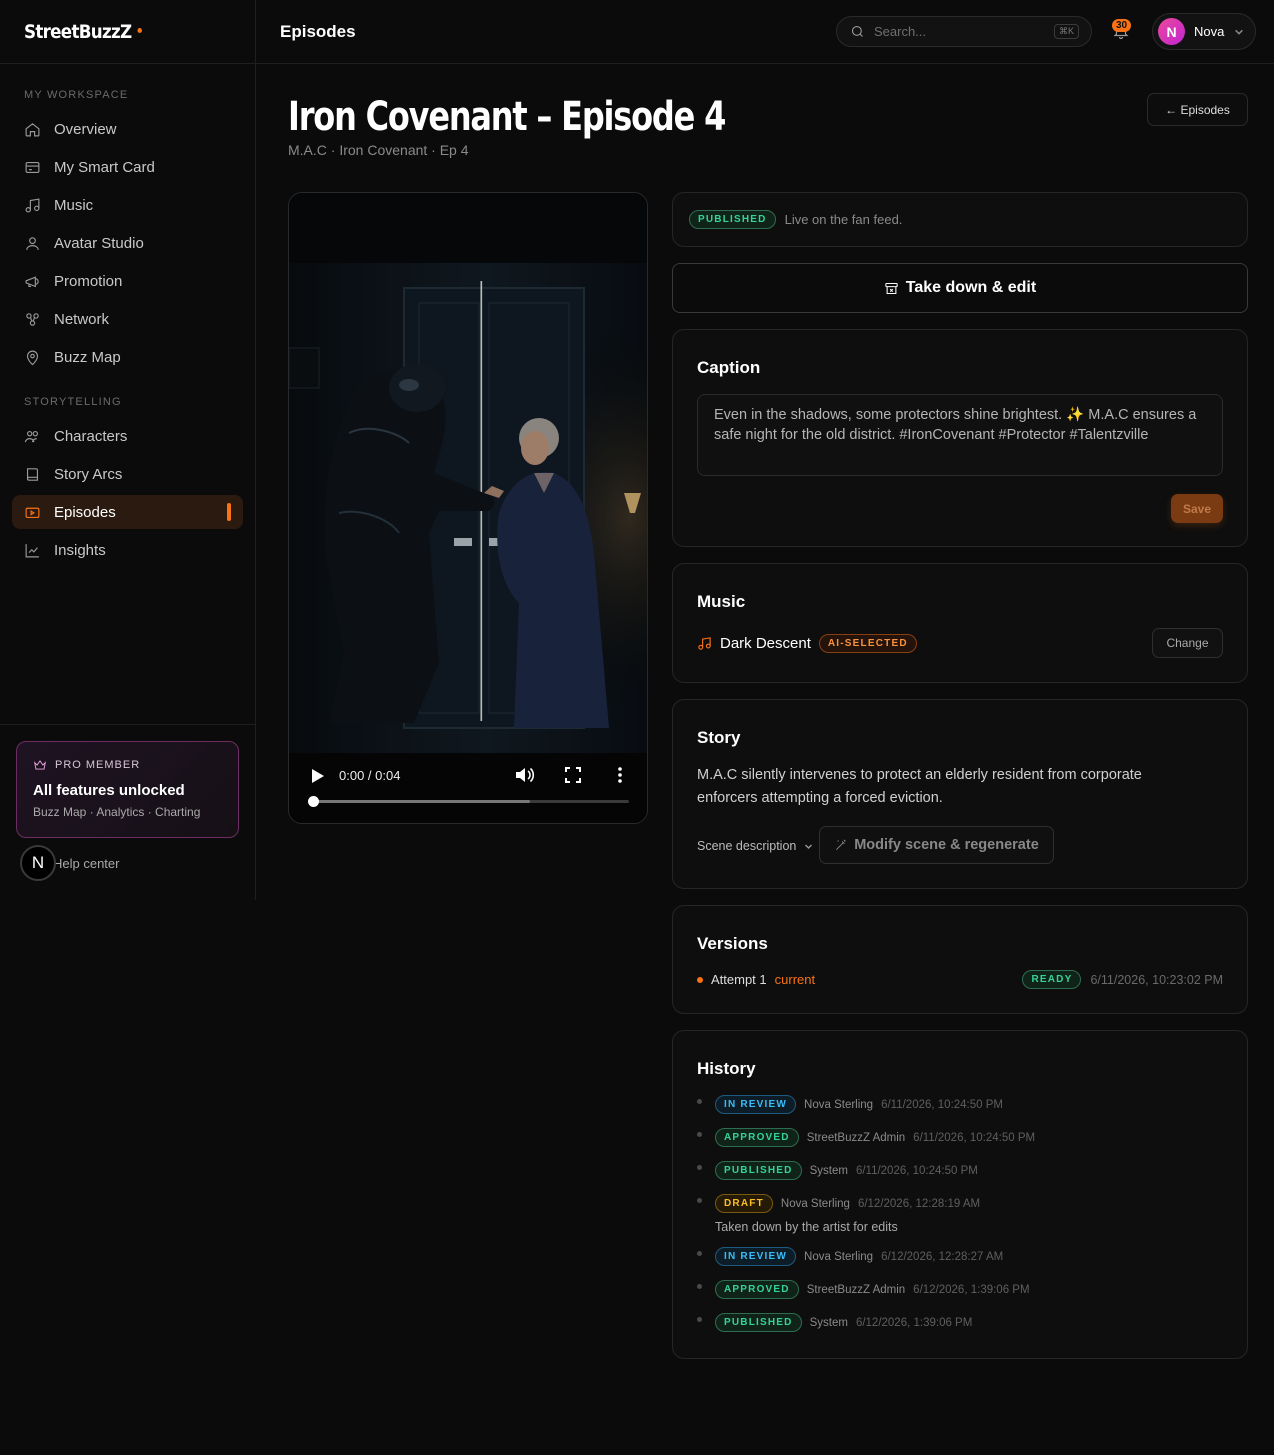 Image resolution: width=1274 pixels, height=1455 pixels. I want to click on sidebar-item-promotion: Promotion, so click(127, 281).